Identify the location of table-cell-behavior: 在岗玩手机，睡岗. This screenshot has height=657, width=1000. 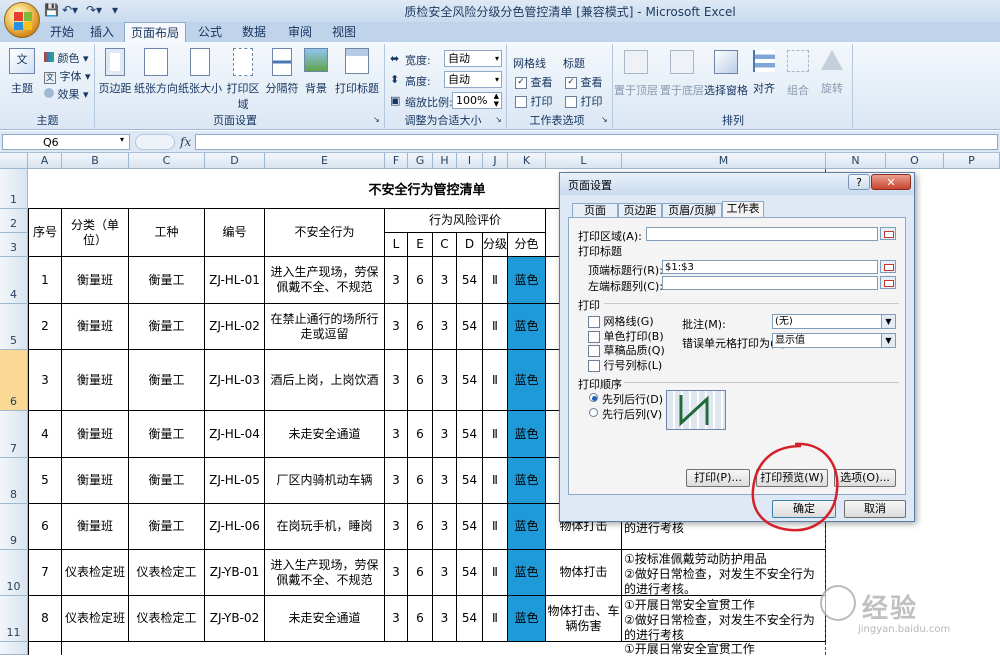
(325, 527).